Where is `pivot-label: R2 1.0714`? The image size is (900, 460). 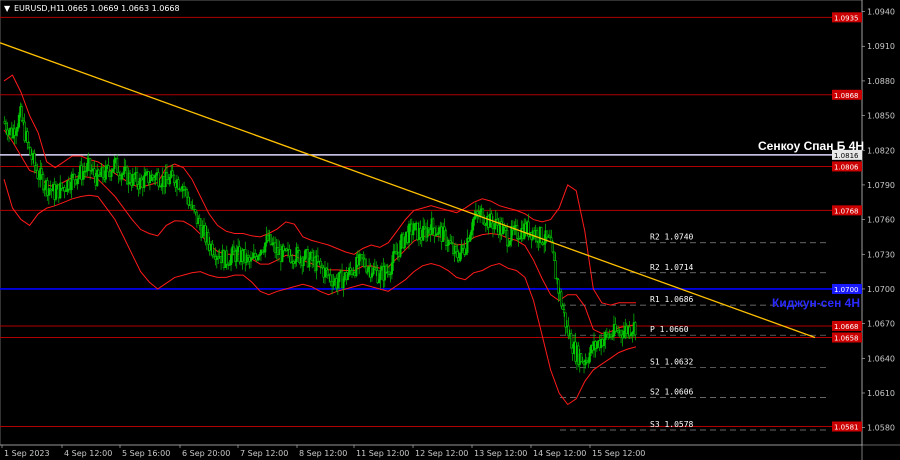 pivot-label: R2 1.0714 is located at coordinates (672, 267).